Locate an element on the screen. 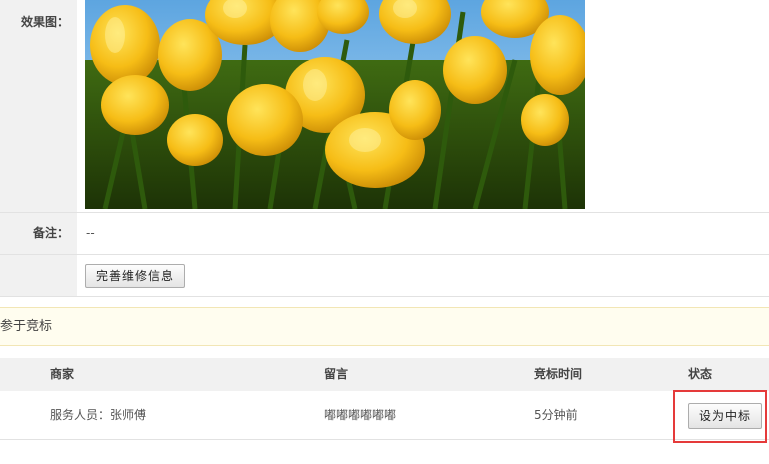  header-merchant: 商家 is located at coordinates (62, 374).